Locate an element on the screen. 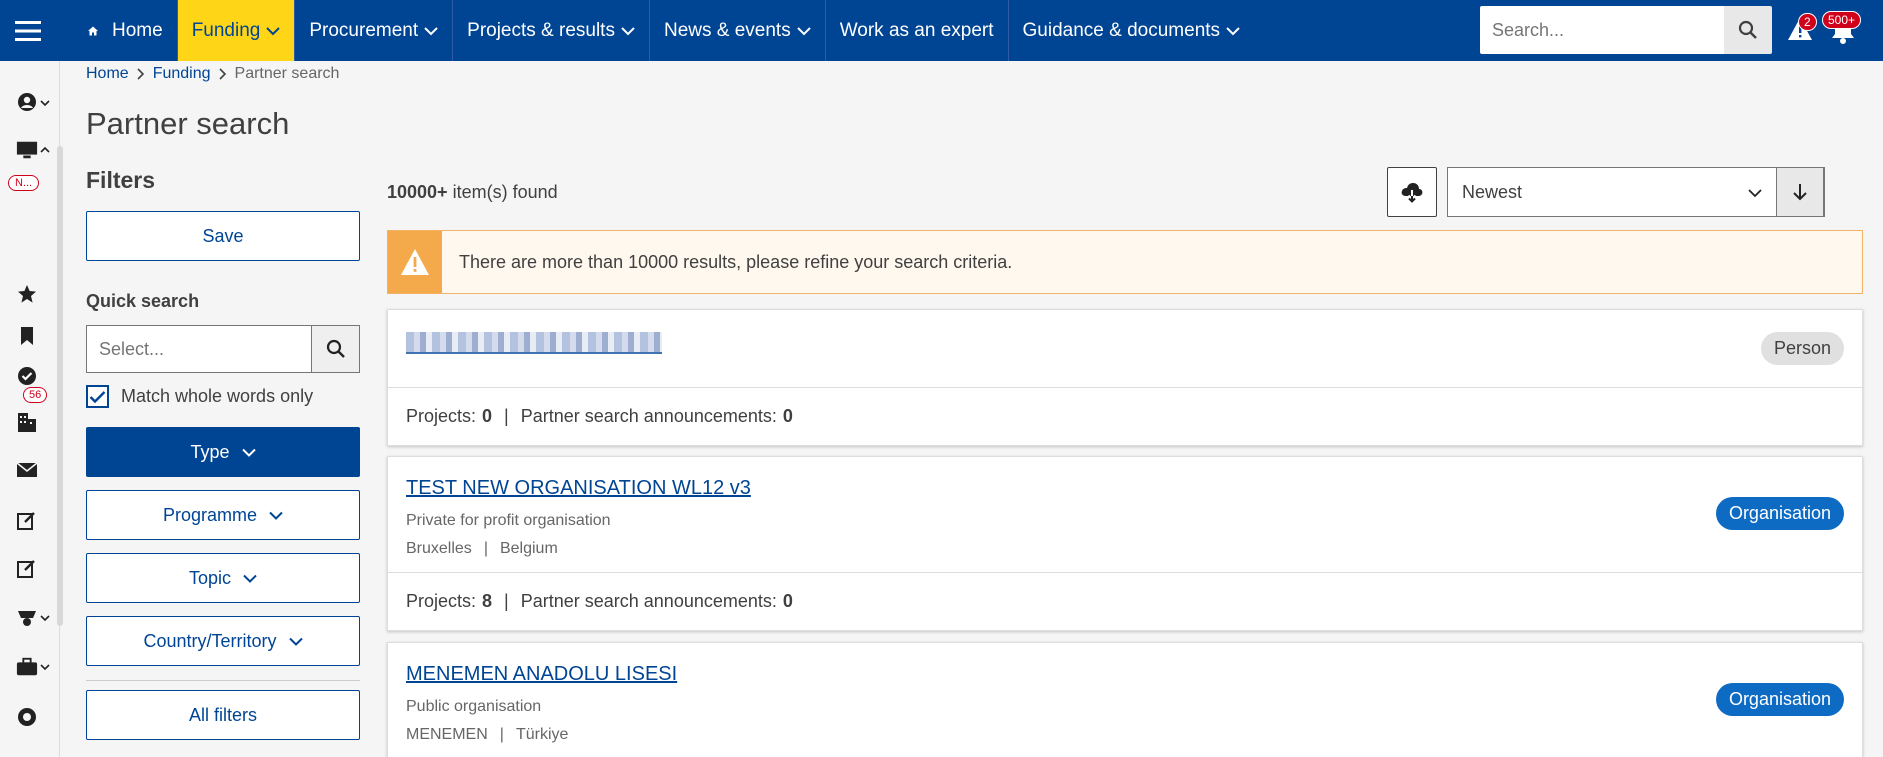 The width and height of the screenshot is (1883, 757). nav-projects-results: Projects & results is located at coordinates (551, 30).